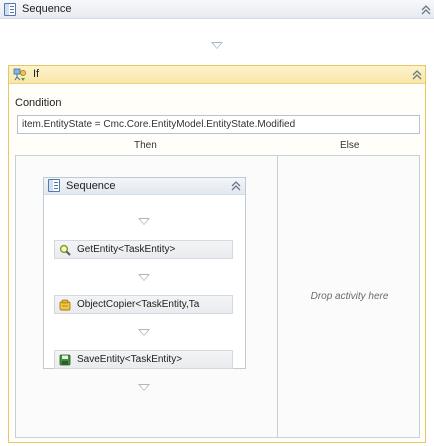 The width and height of the screenshot is (434, 446). I want to click on inner-sequence-title: Sequence, so click(91, 186).